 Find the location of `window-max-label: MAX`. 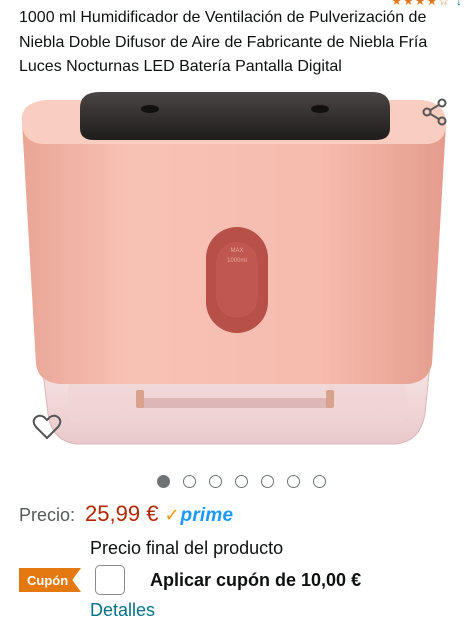

window-max-label: MAX is located at coordinates (236, 251).